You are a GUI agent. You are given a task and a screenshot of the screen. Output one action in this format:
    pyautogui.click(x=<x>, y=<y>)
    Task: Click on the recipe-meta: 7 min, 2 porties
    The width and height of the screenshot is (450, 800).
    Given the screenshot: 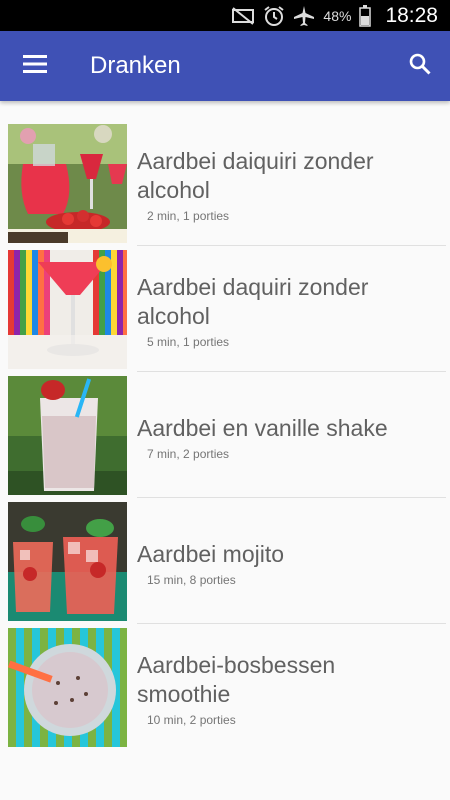 What is the action you would take?
    pyautogui.click(x=188, y=454)
    